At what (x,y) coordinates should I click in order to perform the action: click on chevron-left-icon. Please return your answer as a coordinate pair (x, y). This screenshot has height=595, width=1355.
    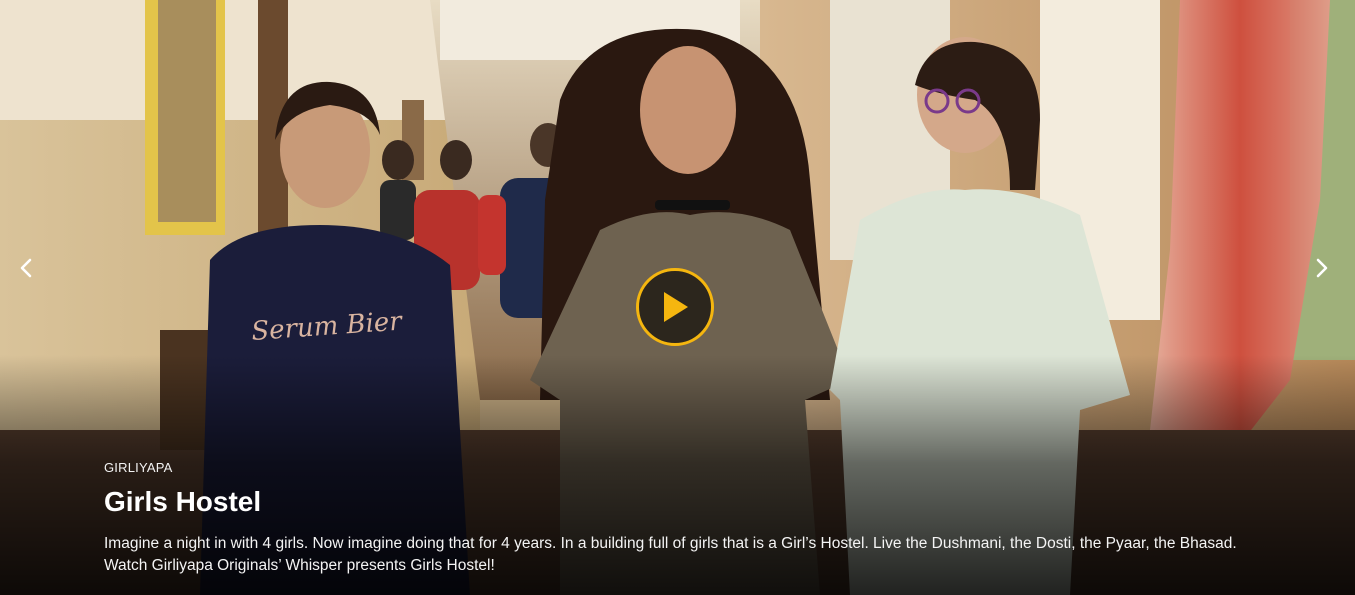
    Looking at the image, I should click on (26, 268).